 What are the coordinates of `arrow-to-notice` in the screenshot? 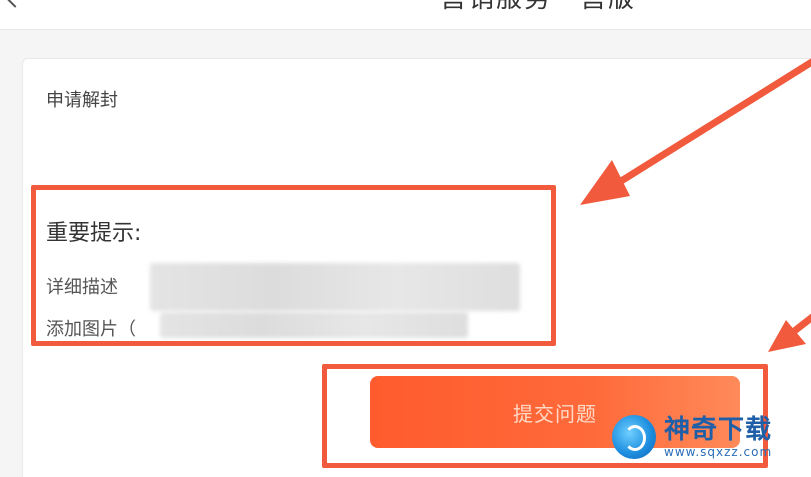 It's located at (695, 131).